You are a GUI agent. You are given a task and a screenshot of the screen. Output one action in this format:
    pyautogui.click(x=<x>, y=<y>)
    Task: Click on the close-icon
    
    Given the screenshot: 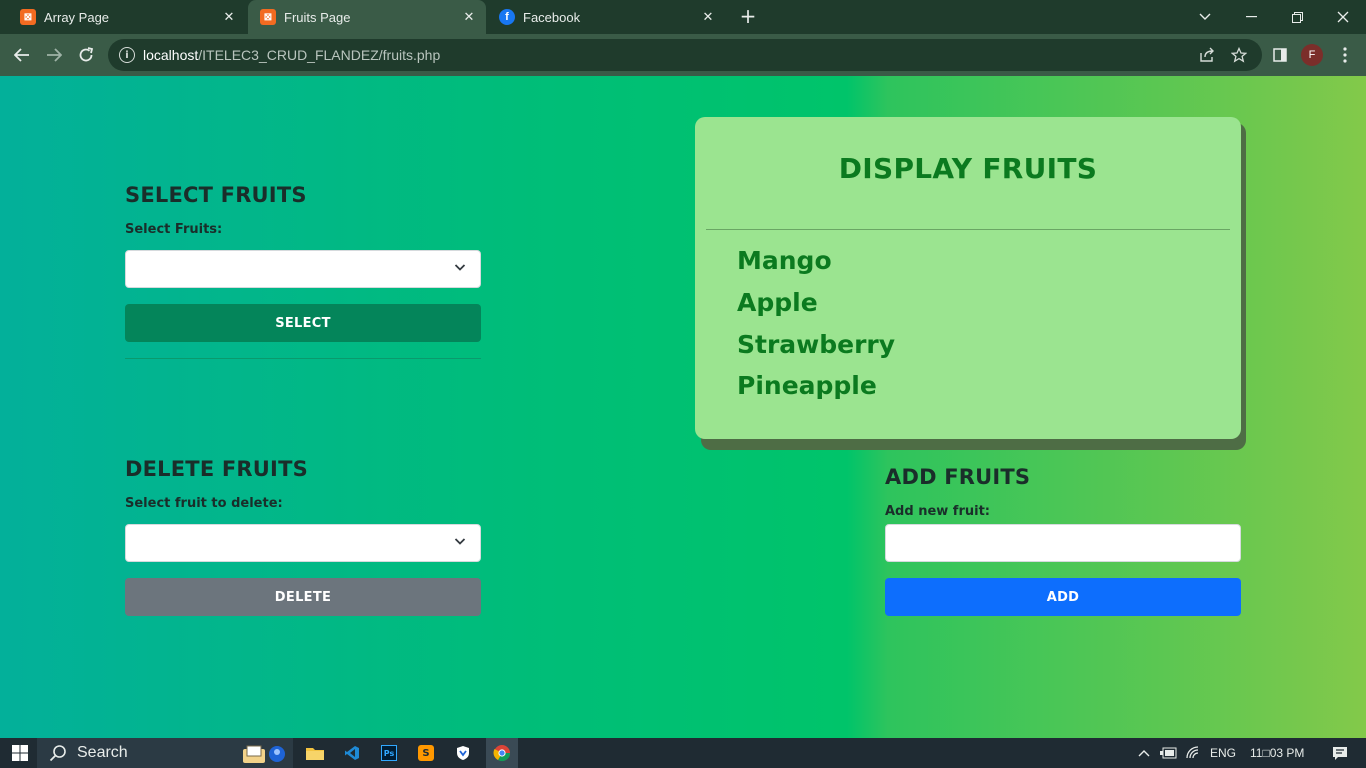 What is the action you would take?
    pyautogui.click(x=1343, y=17)
    